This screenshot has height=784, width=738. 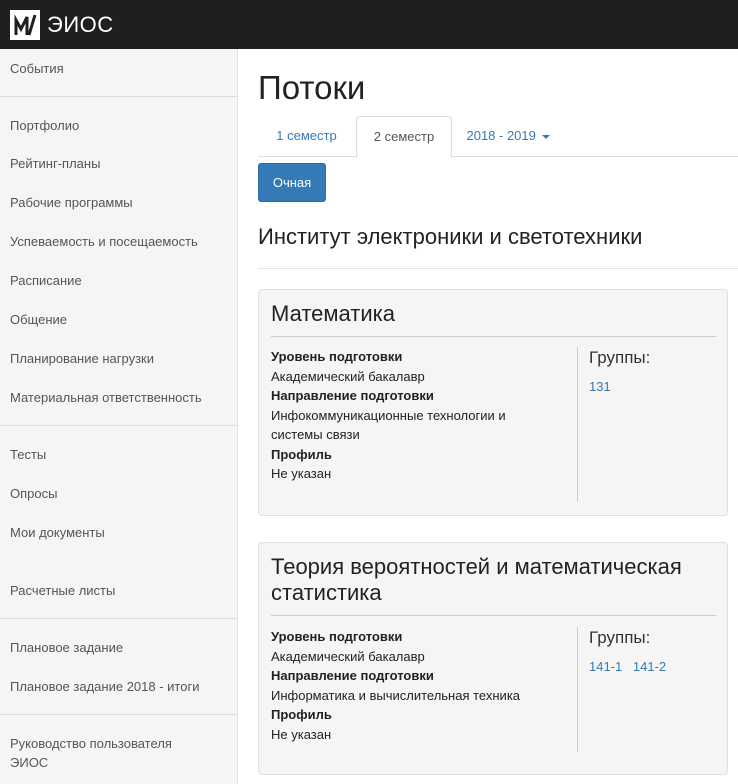 I want to click on groups-list: 131, so click(x=603, y=386).